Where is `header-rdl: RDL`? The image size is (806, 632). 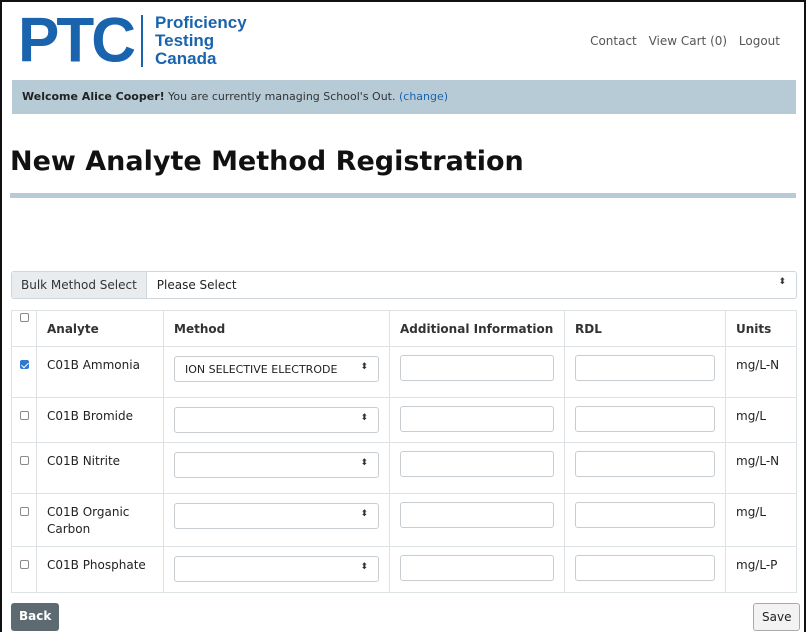
header-rdl: RDL is located at coordinates (645, 328).